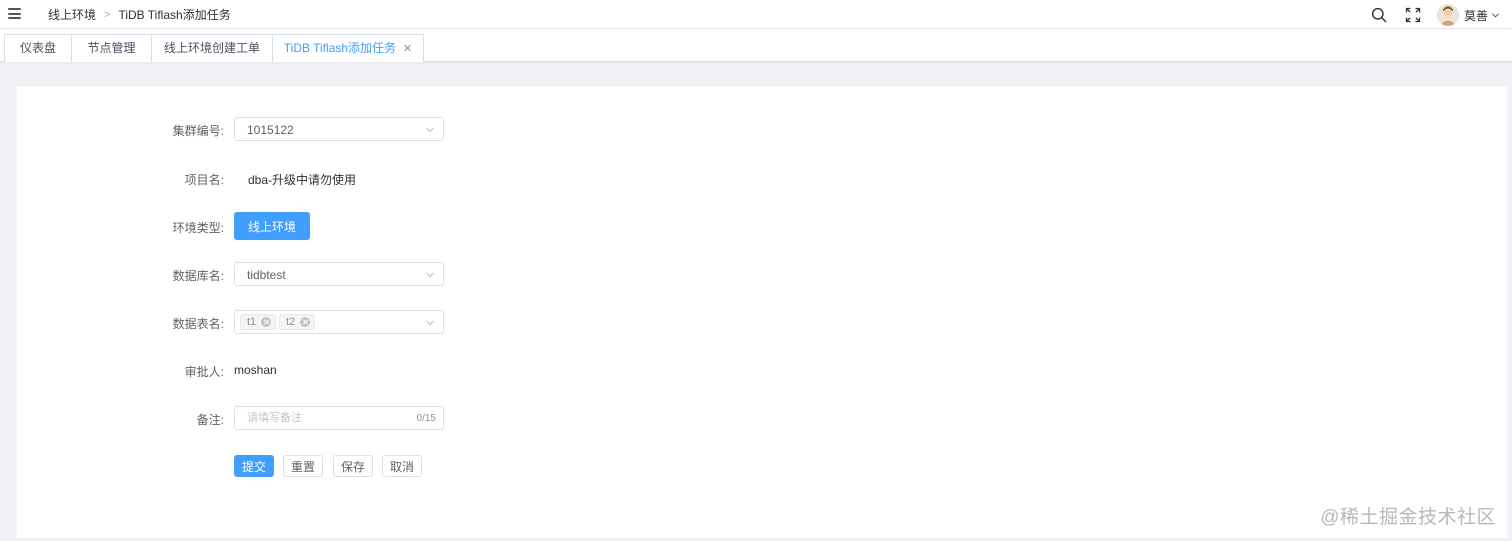 The image size is (1512, 541). Describe the element at coordinates (339, 274) in the screenshot. I see `database-select: tidbtest` at that location.